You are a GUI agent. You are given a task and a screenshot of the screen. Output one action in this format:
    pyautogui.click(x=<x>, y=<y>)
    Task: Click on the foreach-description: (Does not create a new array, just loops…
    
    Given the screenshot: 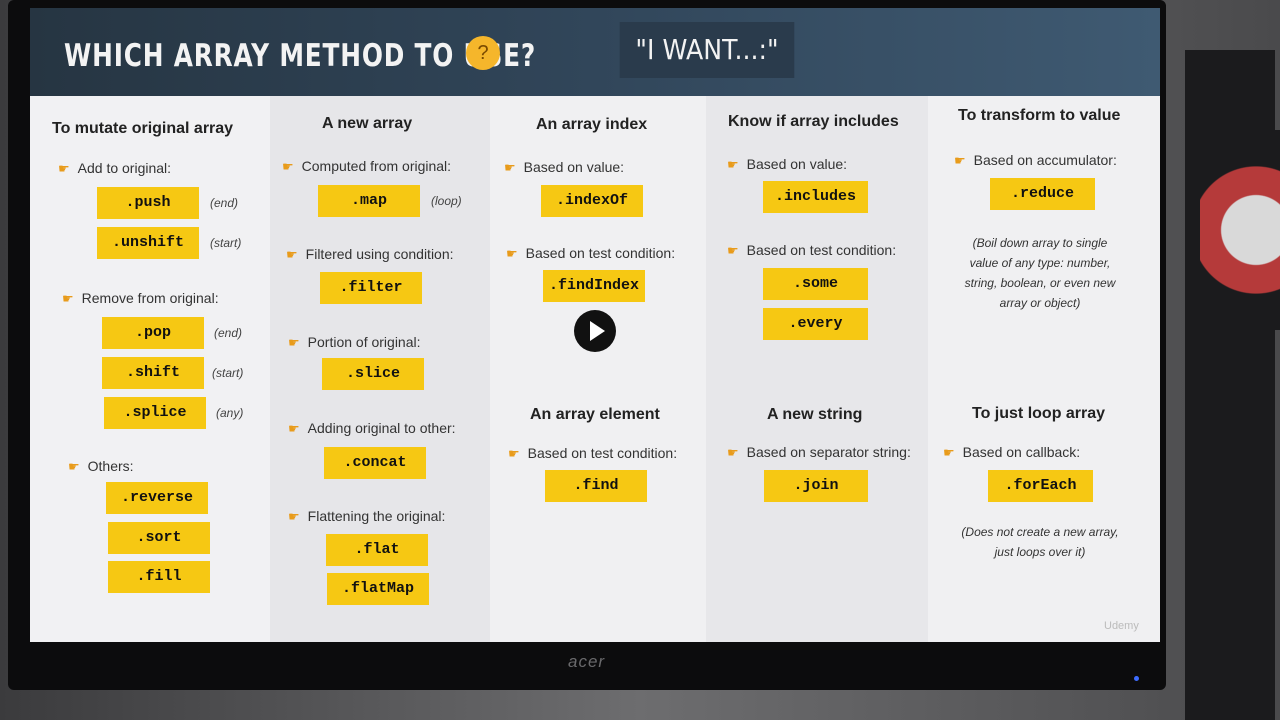 What is the action you would take?
    pyautogui.click(x=1040, y=542)
    